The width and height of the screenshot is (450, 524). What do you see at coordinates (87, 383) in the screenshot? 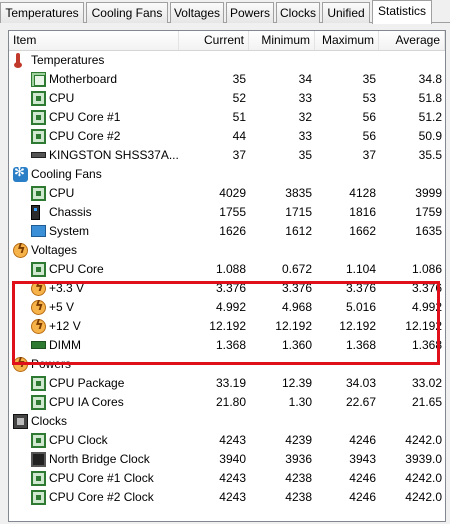
I see `item-label: CPU Package` at bounding box center [87, 383].